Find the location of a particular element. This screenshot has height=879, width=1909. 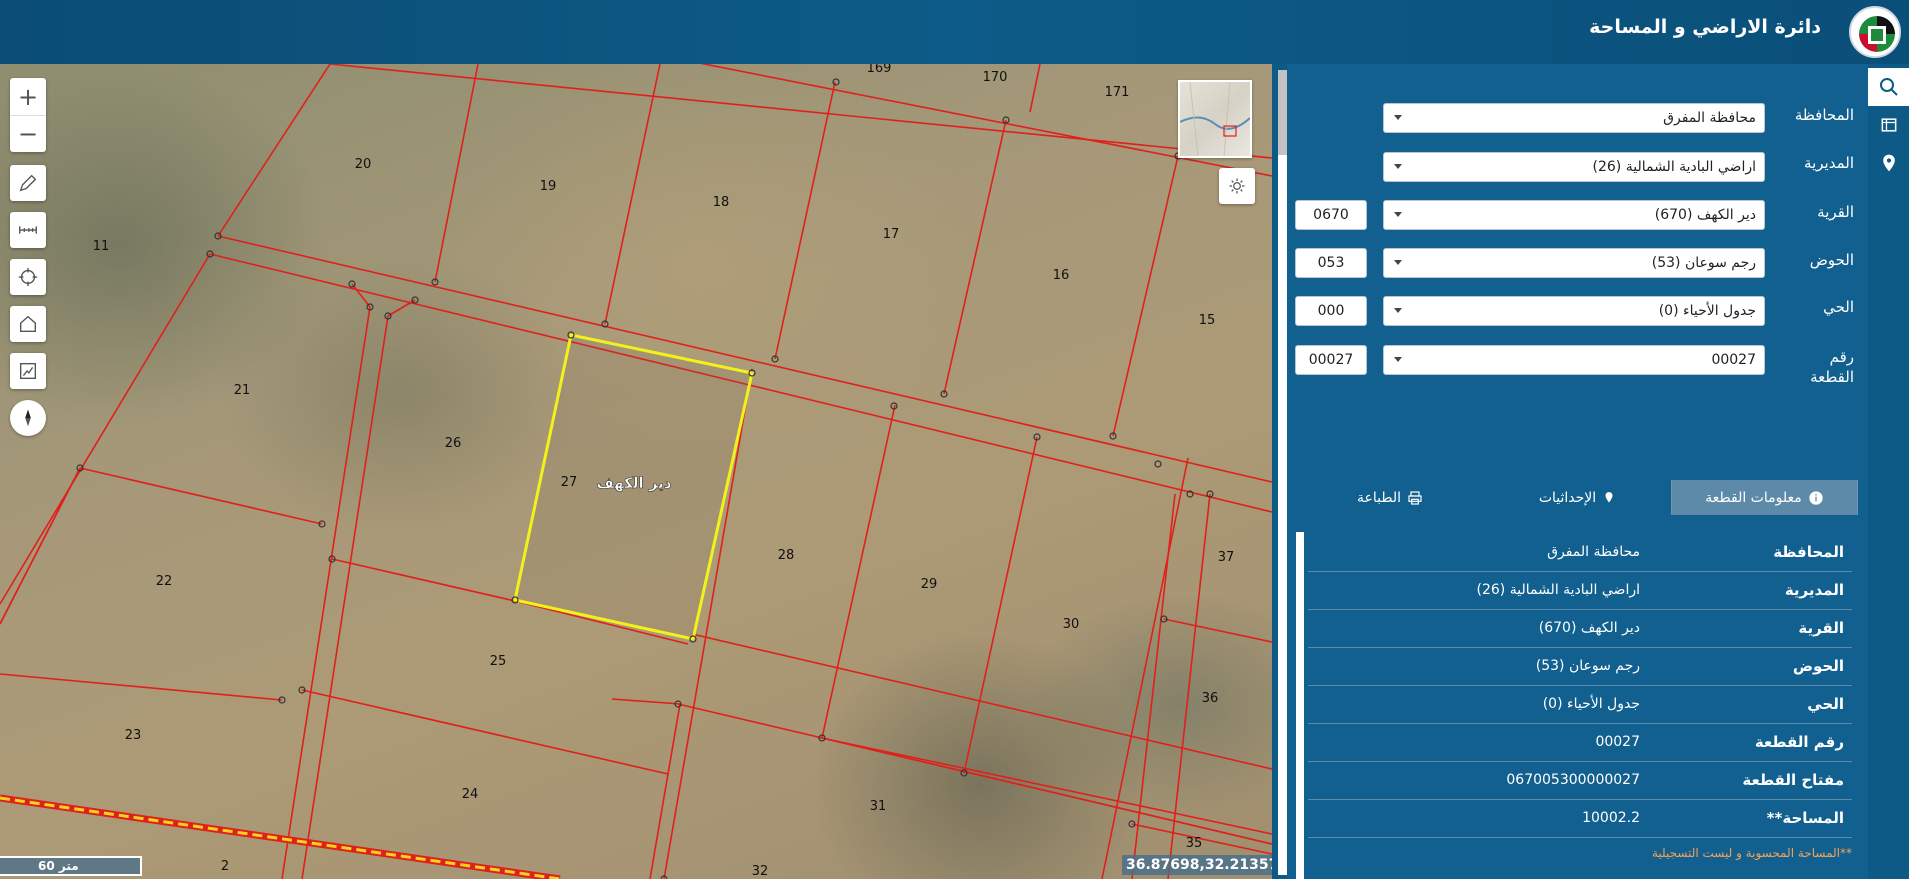

tab-print-label: الطباعة is located at coordinates (1379, 497).